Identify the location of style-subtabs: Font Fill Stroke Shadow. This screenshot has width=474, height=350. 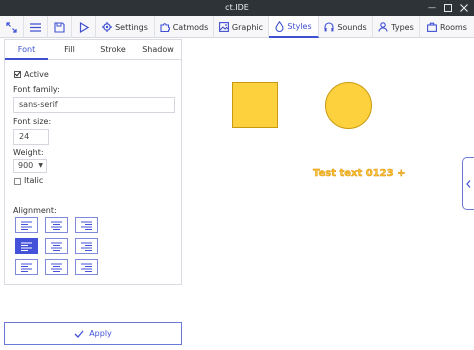
(93, 50).